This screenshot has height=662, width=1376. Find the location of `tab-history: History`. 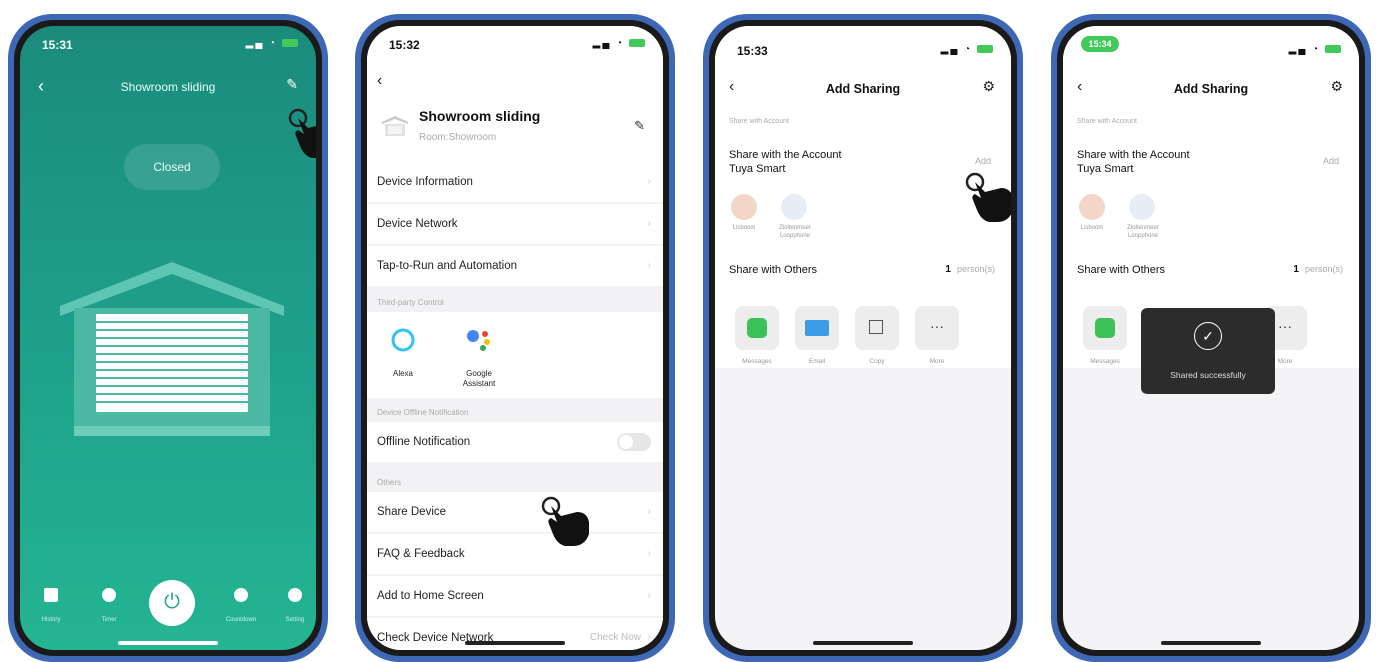

tab-history: History is located at coordinates (51, 607).